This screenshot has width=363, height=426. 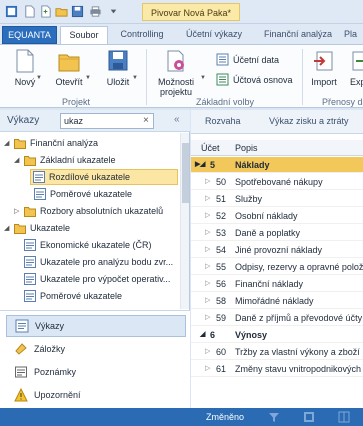 I want to click on grid-header: Účet Popis, so click(x=277, y=148).